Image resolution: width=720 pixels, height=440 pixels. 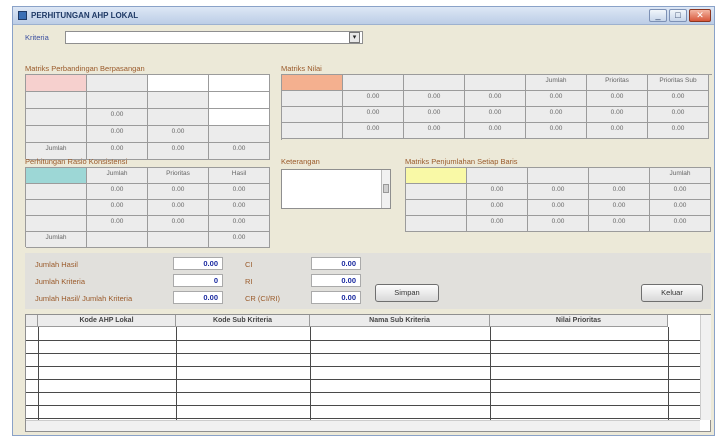 What do you see at coordinates (658, 15) in the screenshot?
I see `minimize-button: _` at bounding box center [658, 15].